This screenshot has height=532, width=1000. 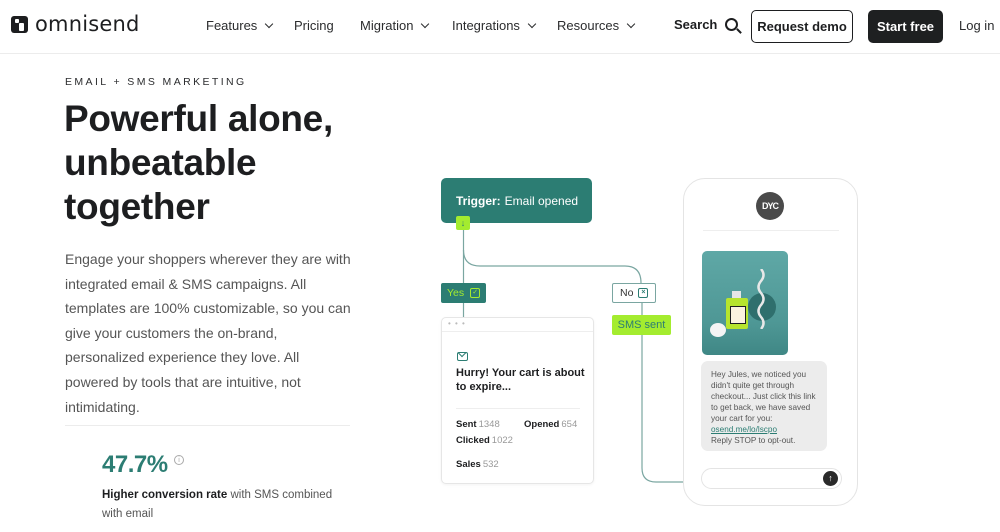 I want to click on perfume-bottle, so click(x=737, y=310).